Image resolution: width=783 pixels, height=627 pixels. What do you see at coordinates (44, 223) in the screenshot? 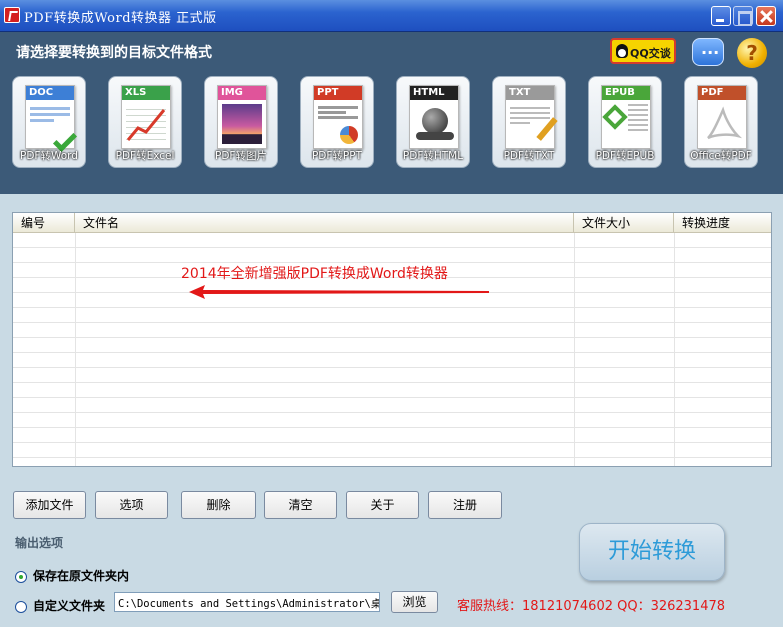
I see `column-header-index: 编号` at bounding box center [44, 223].